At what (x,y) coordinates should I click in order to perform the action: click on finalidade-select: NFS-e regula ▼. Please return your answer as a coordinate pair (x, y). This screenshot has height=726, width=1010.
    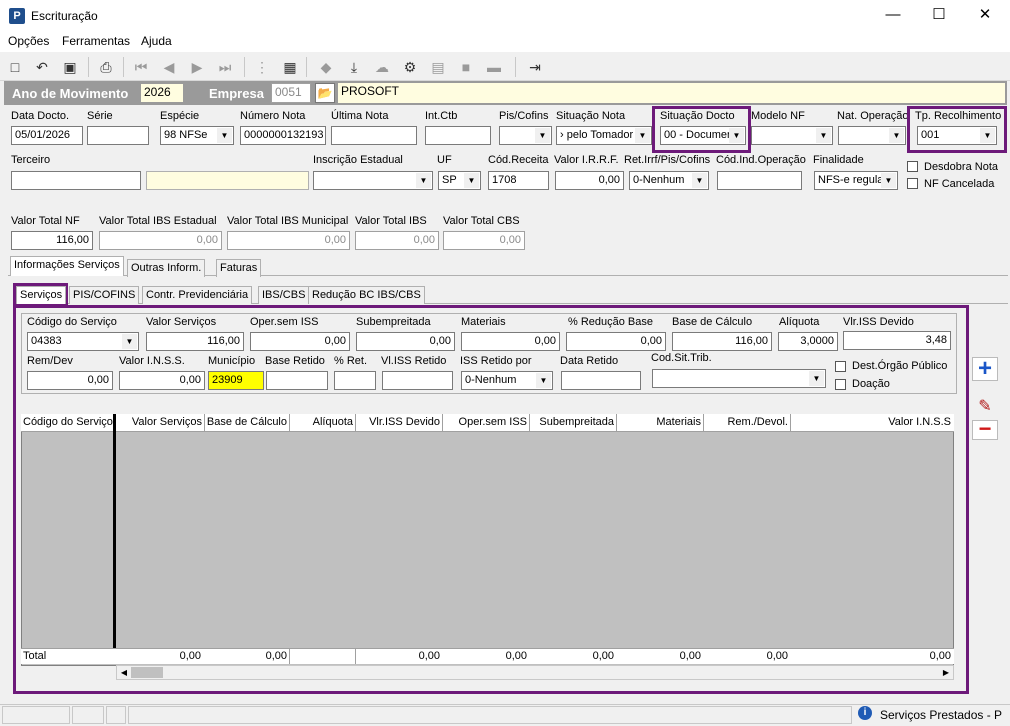
    Looking at the image, I should click on (856, 180).